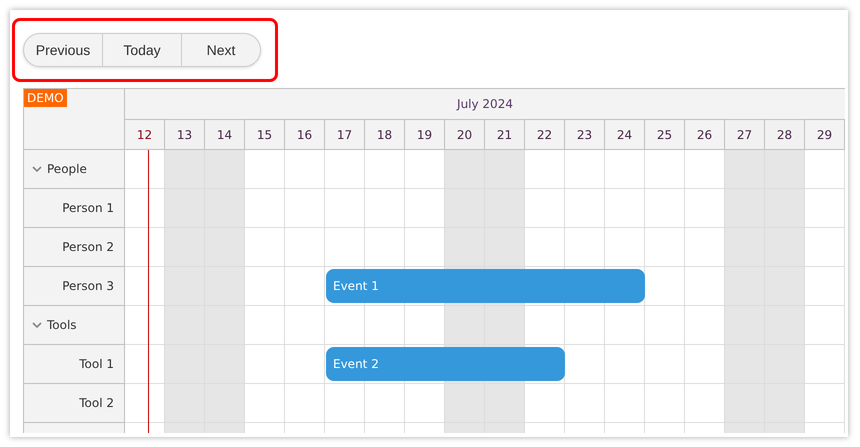 This screenshot has width=860, height=447. Describe the element at coordinates (185, 135) in the screenshot. I see `day-header: 13` at that location.